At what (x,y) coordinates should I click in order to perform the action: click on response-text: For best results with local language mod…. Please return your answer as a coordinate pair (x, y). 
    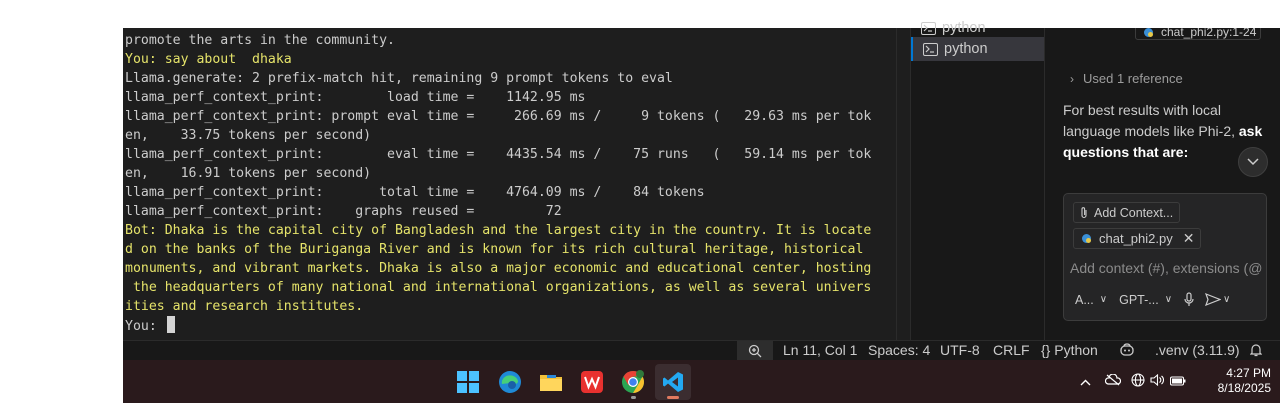
    Looking at the image, I should click on (1151, 120).